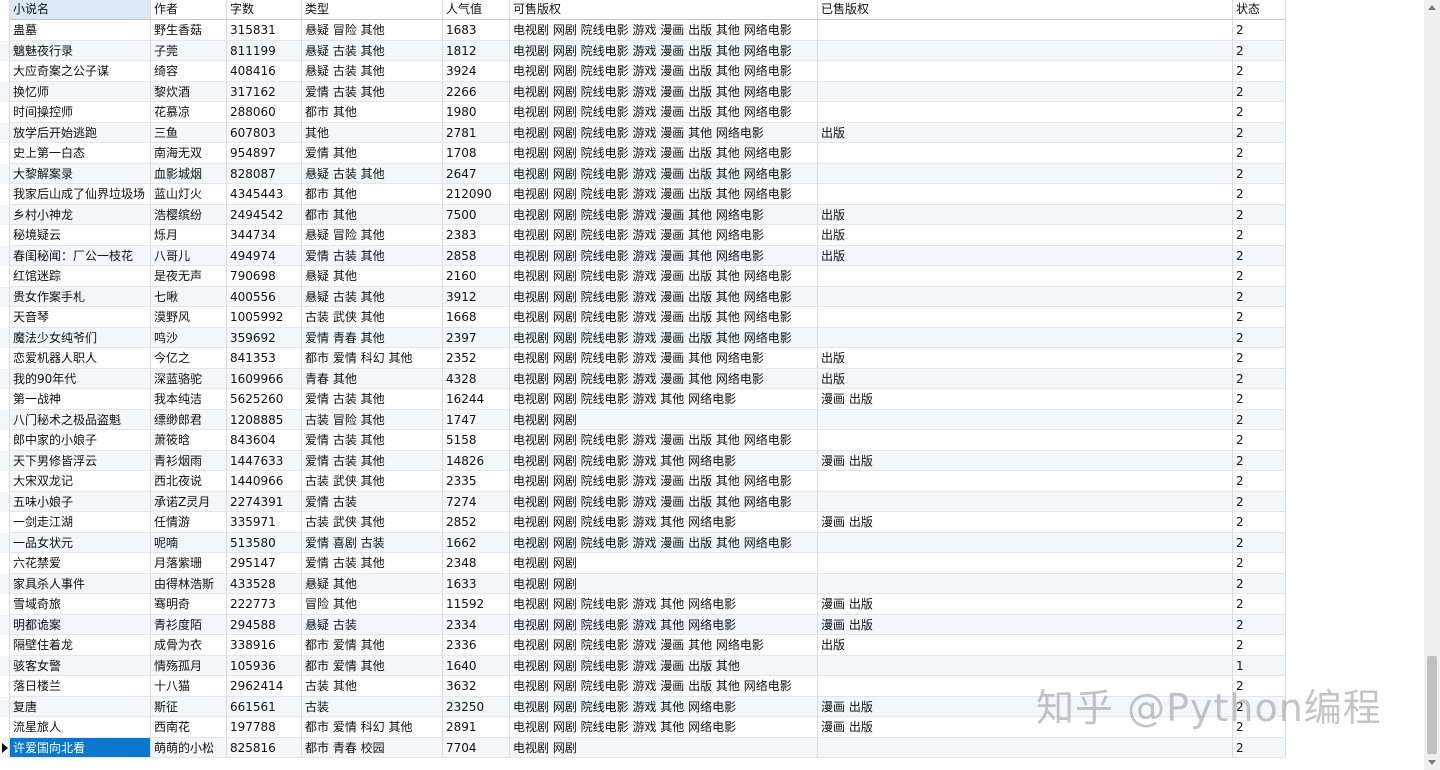 This screenshot has width=1440, height=770. What do you see at coordinates (372, 419) in the screenshot?
I see `cell-genre: 古装 冒险 其他` at bounding box center [372, 419].